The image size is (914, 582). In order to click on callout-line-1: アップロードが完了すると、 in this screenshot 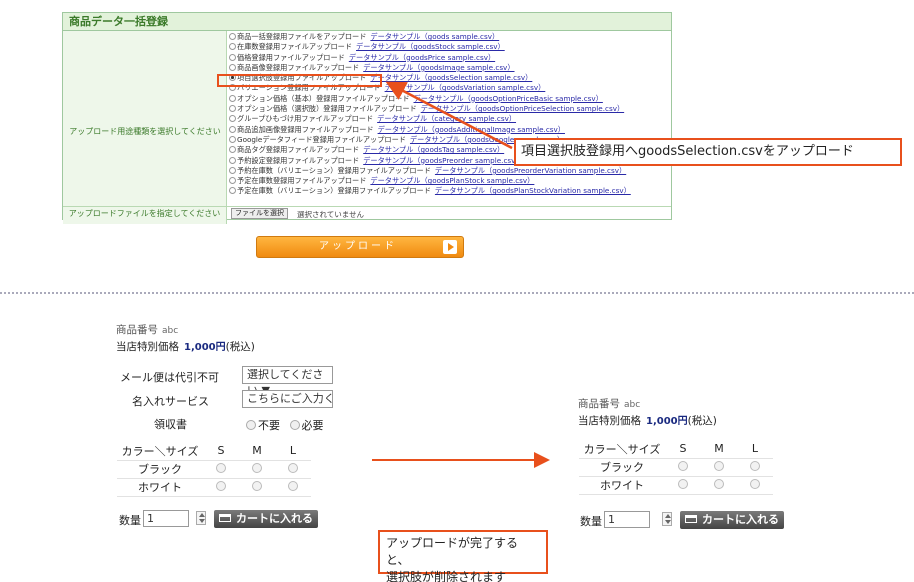, I will do `click(452, 551)`.